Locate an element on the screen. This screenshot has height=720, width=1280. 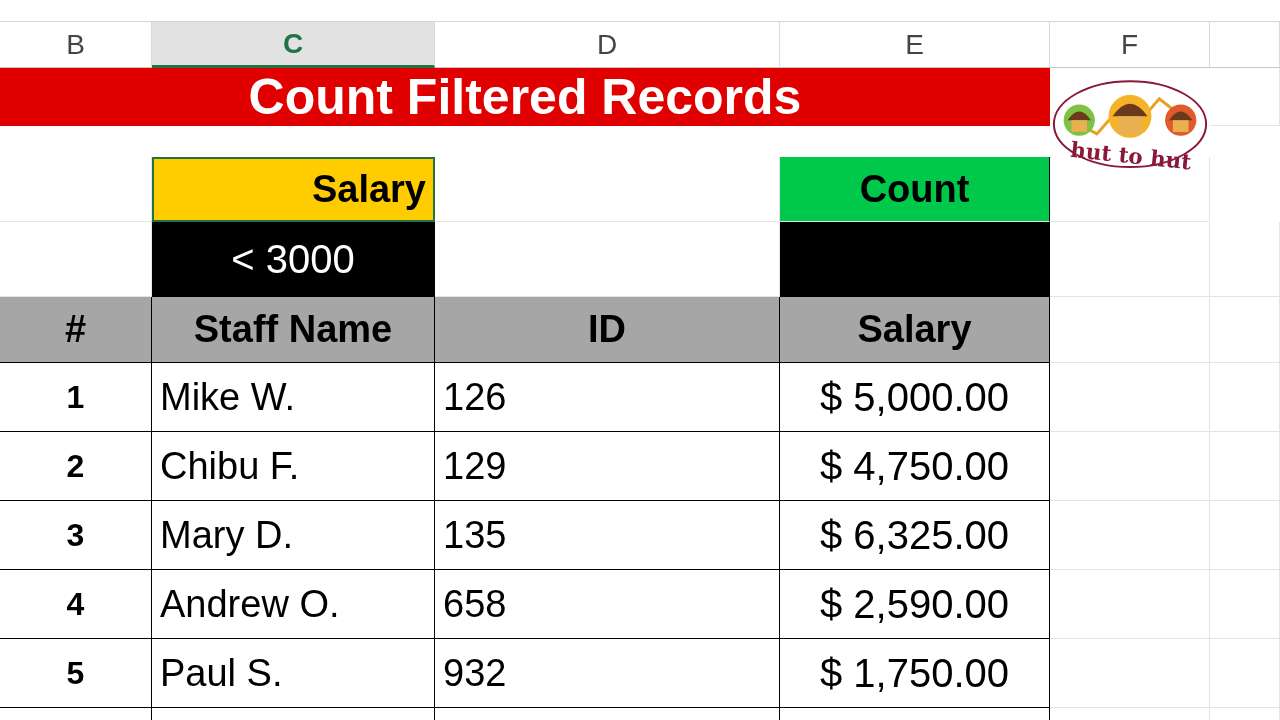
table-cell: Paul S. is located at coordinates (293, 673).